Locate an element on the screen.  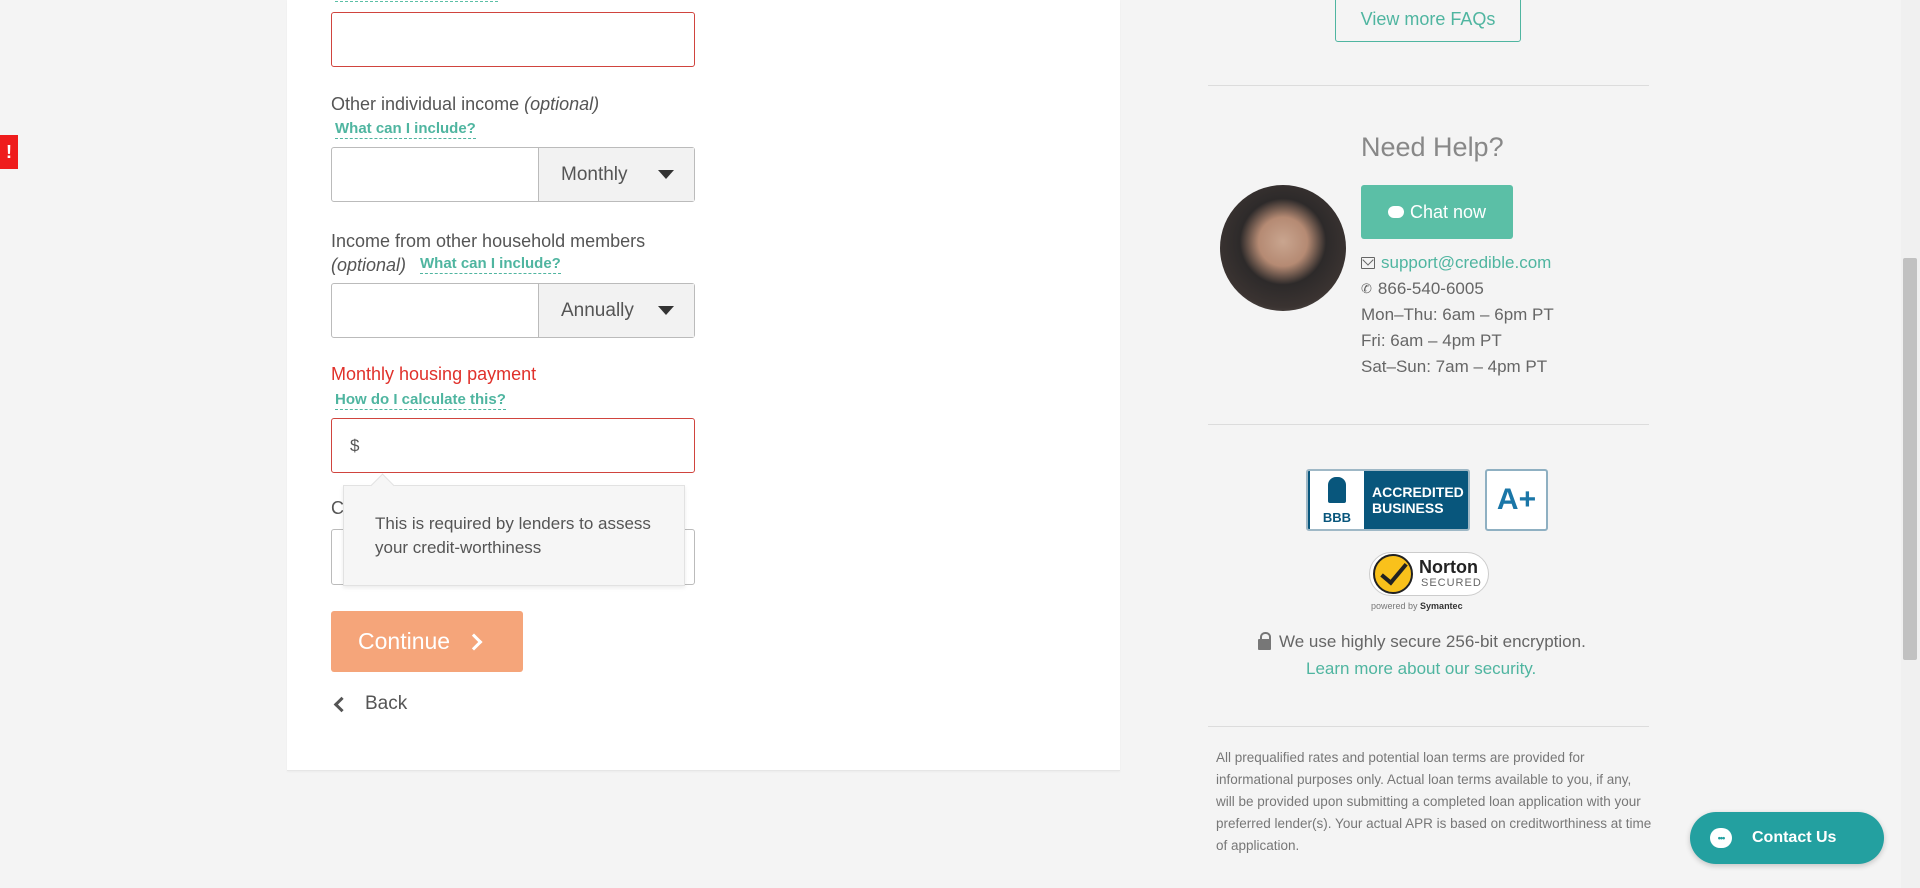
norton-secured-text: SECURED is located at coordinates (1451, 583).